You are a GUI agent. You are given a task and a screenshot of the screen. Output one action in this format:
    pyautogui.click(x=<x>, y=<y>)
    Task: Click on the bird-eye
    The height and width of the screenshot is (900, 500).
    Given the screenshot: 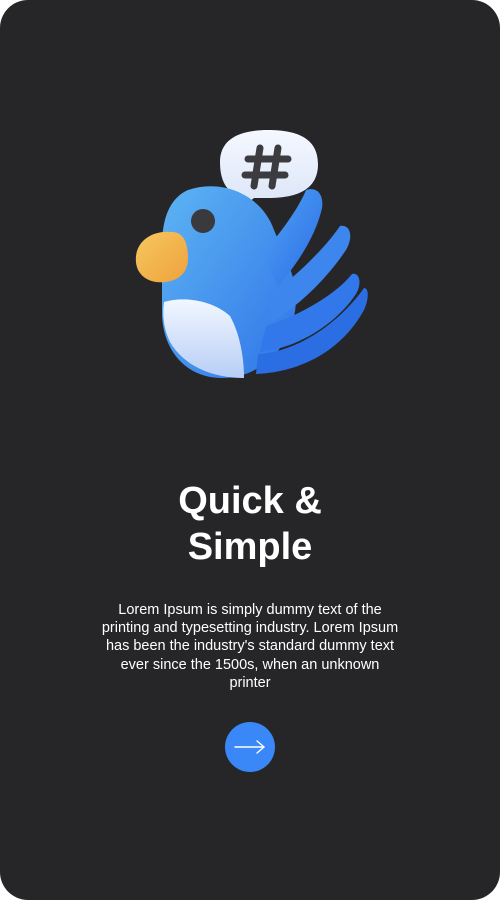 What is the action you would take?
    pyautogui.click(x=203, y=221)
    